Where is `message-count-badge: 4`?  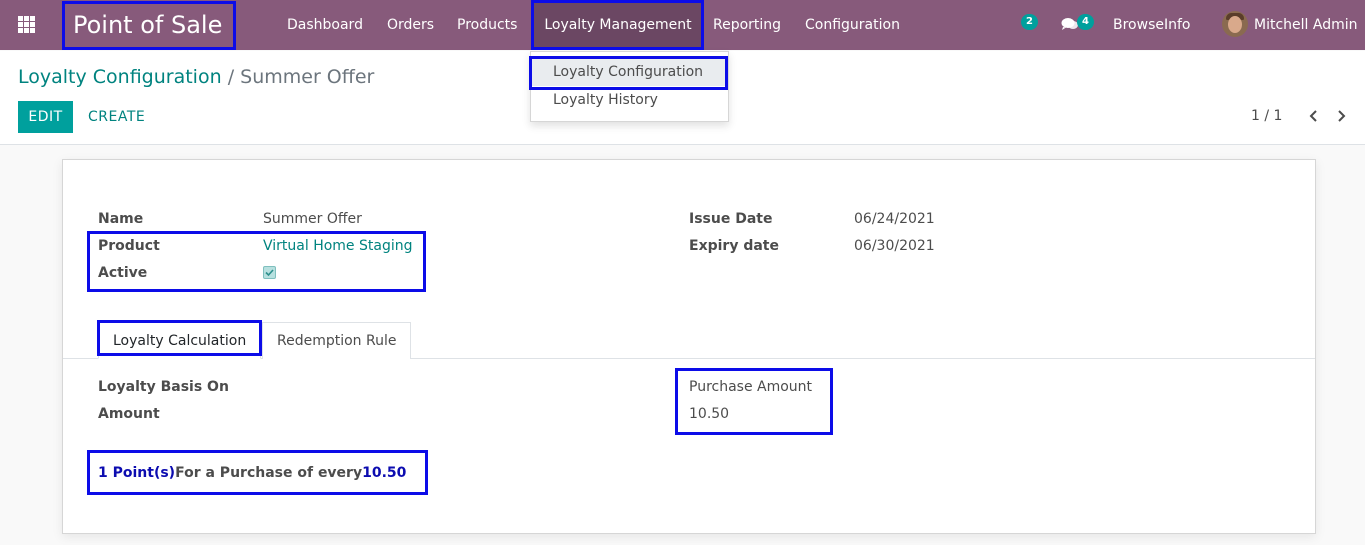
message-count-badge: 4 is located at coordinates (1085, 22).